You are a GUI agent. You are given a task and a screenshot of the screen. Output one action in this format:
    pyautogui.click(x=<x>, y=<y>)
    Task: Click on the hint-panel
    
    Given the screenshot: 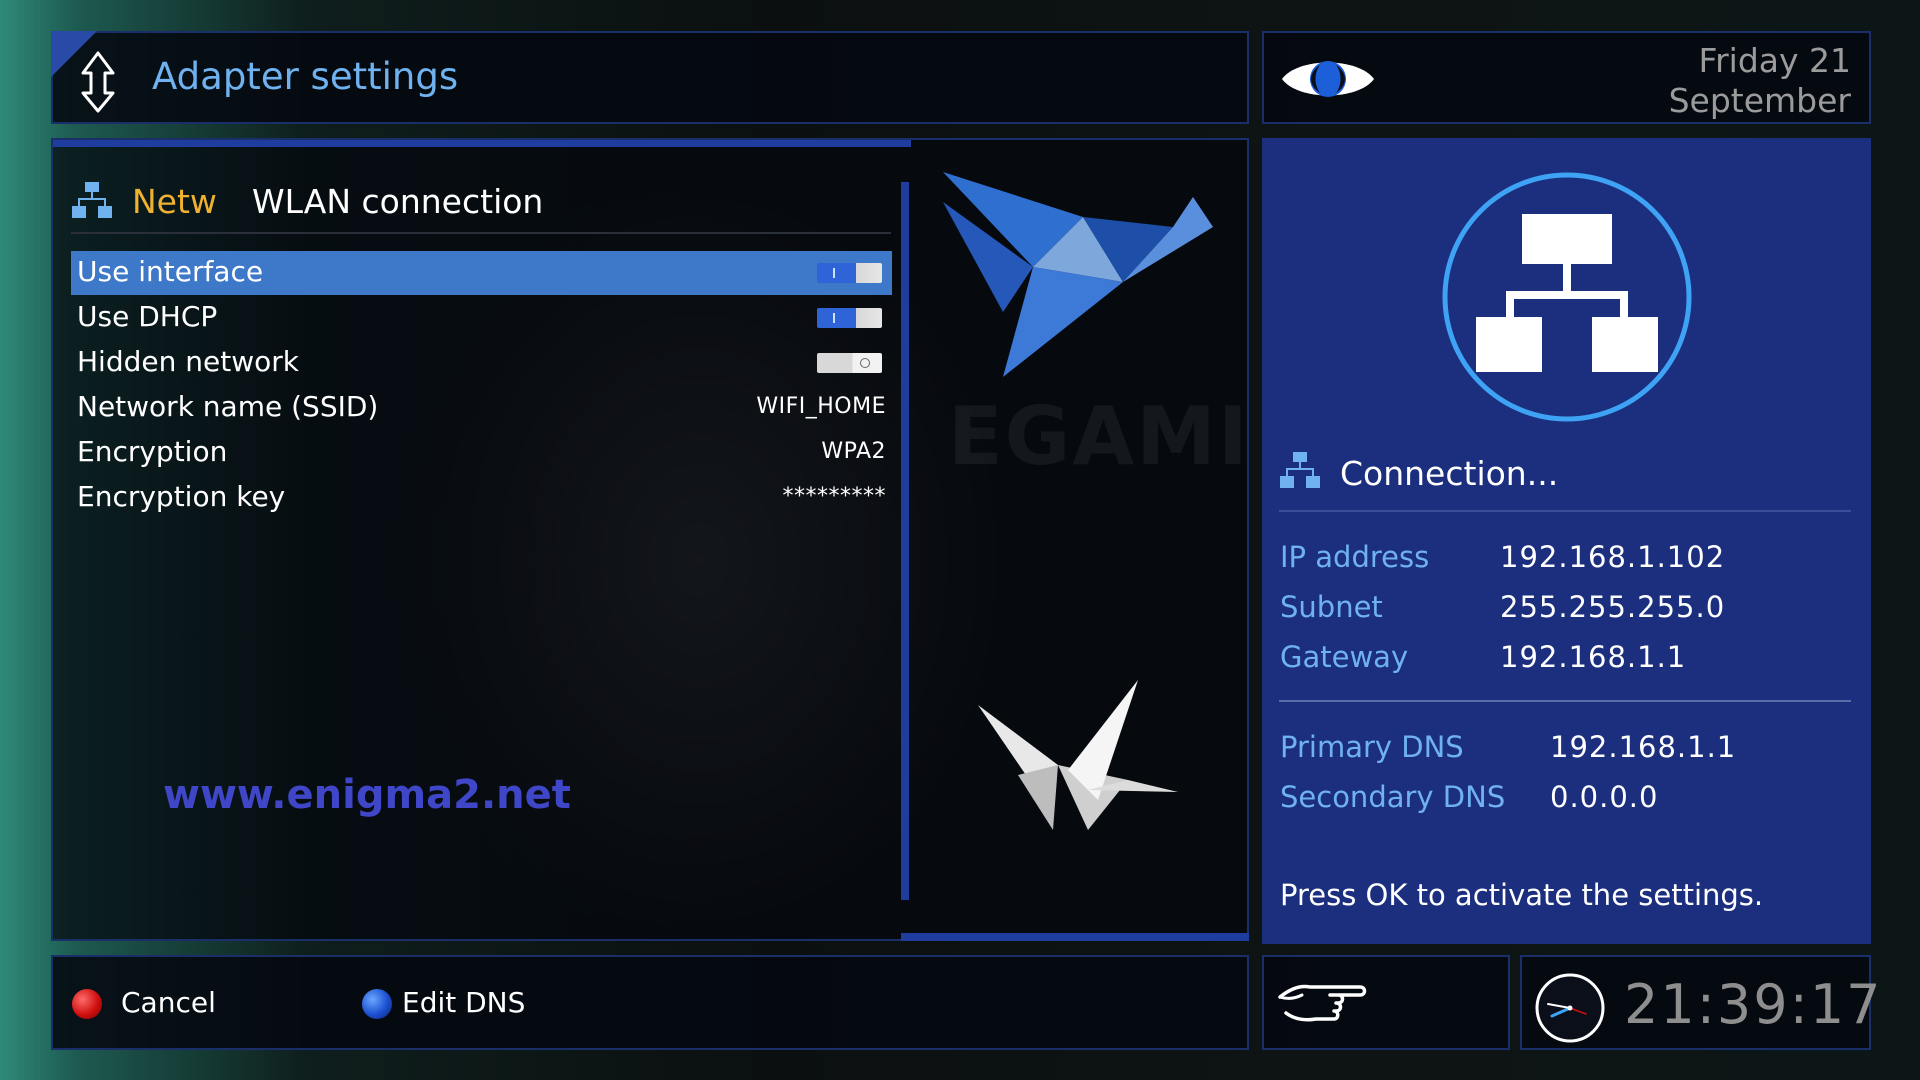 What is the action you would take?
    pyautogui.click(x=1386, y=1002)
    